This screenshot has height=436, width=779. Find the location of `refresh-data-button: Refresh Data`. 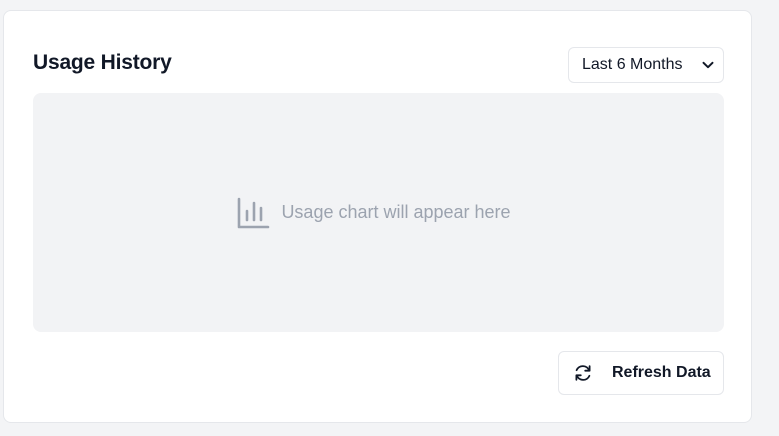

refresh-data-button: Refresh Data is located at coordinates (641, 373).